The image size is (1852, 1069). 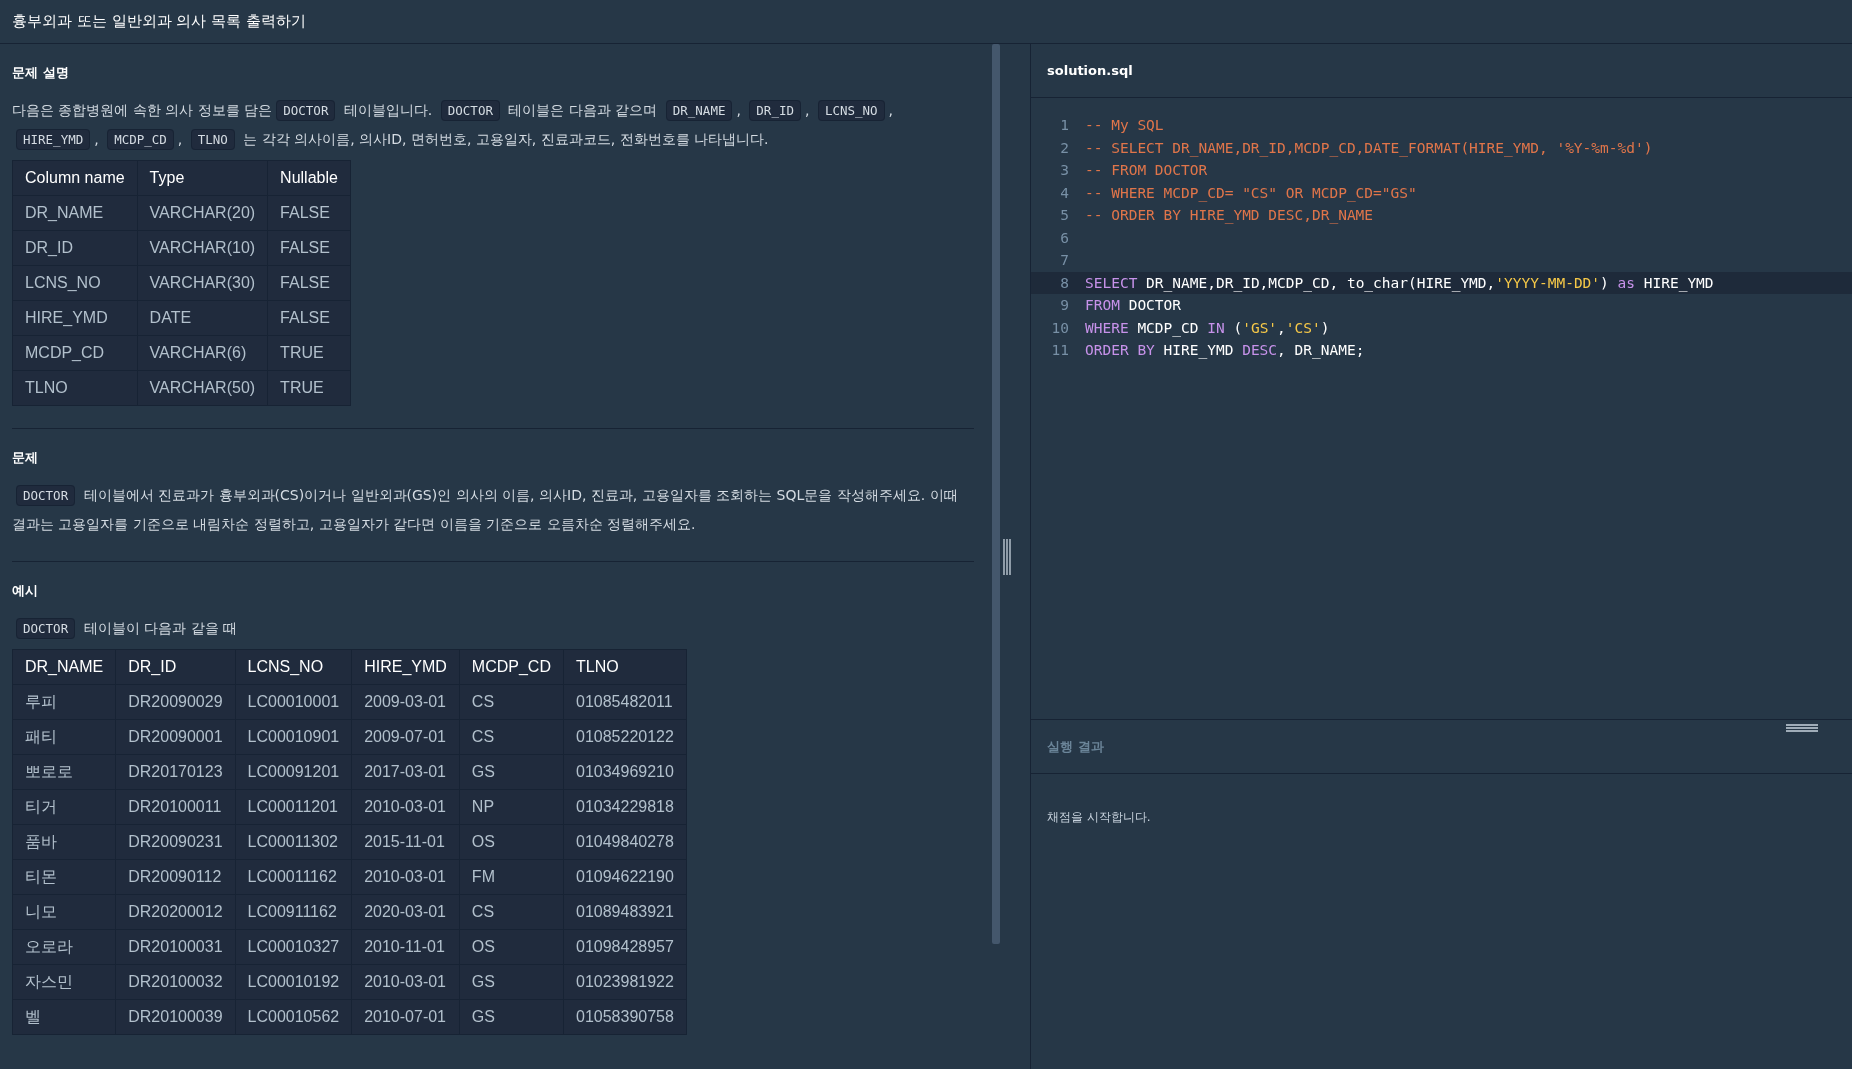 What do you see at coordinates (175, 842) in the screenshot?
I see `table-cell: DR20090231` at bounding box center [175, 842].